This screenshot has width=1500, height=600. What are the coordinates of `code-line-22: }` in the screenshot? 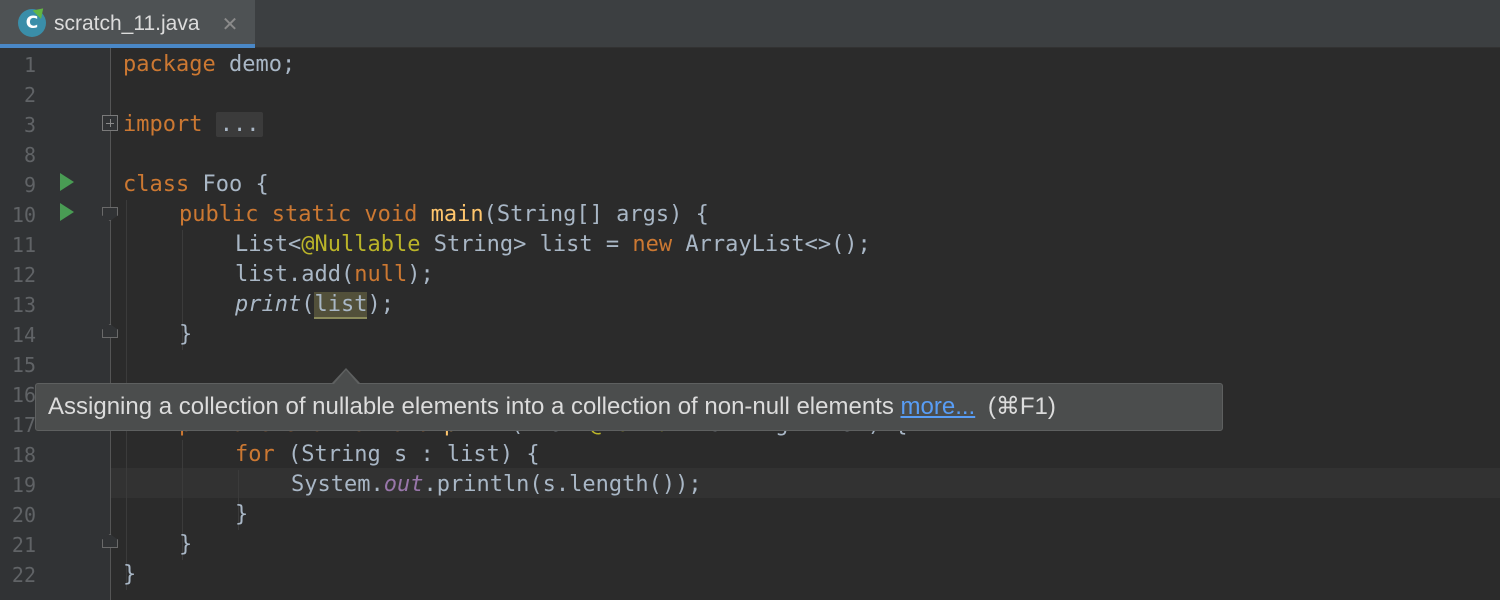 It's located at (130, 574).